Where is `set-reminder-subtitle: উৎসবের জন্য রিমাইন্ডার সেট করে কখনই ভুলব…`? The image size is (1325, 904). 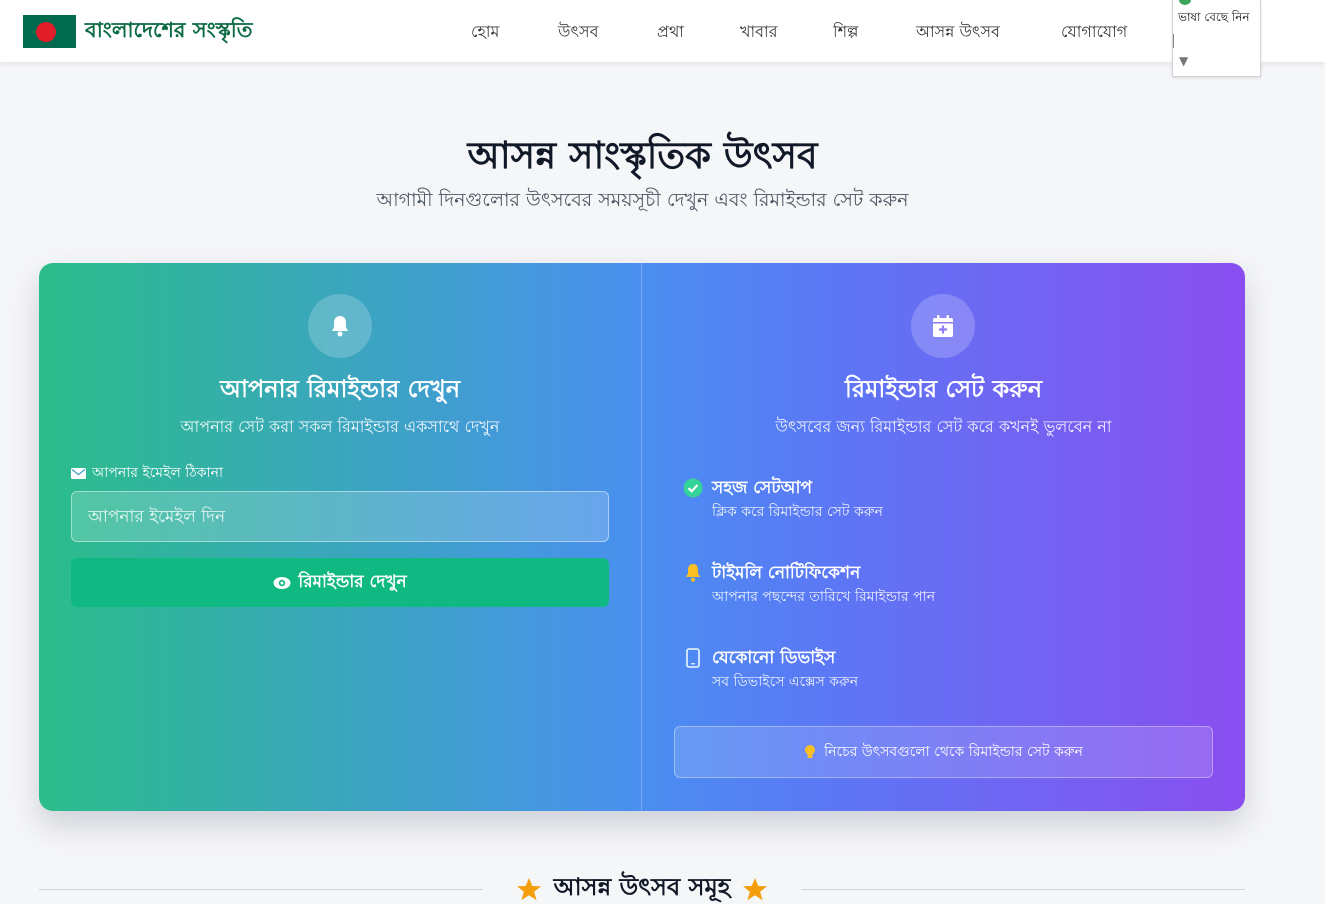 set-reminder-subtitle: উৎসবের জন্য রিমাইন্ডার সেট করে কখনই ভুলব… is located at coordinates (943, 426).